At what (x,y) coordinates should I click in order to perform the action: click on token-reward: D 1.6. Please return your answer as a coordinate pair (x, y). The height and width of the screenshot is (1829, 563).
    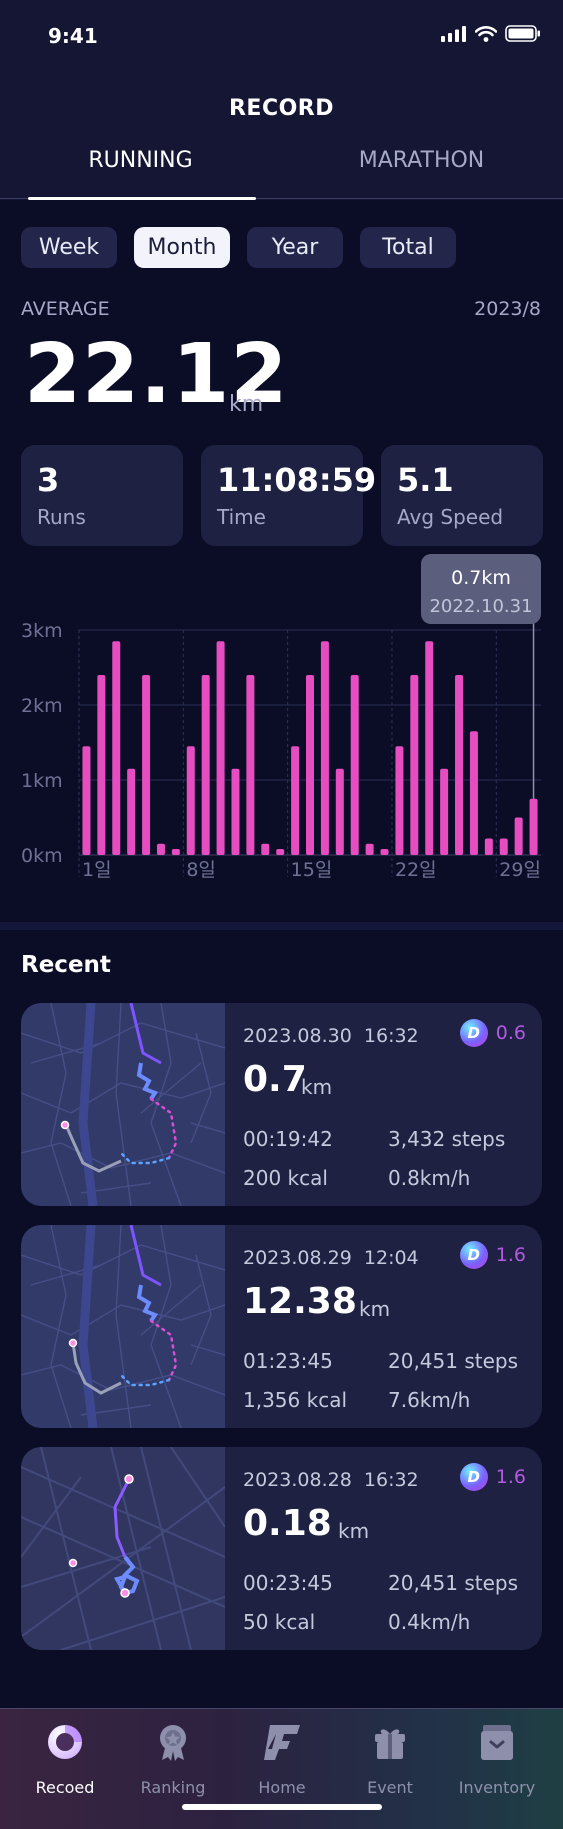
    Looking at the image, I should click on (492, 1477).